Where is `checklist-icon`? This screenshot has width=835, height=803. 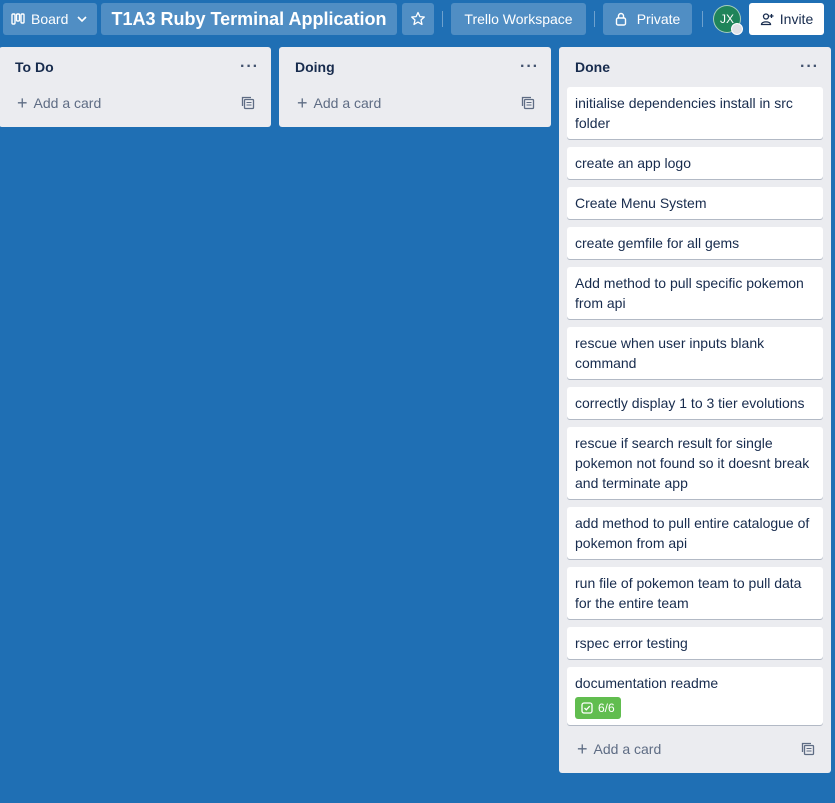 checklist-icon is located at coordinates (587, 708).